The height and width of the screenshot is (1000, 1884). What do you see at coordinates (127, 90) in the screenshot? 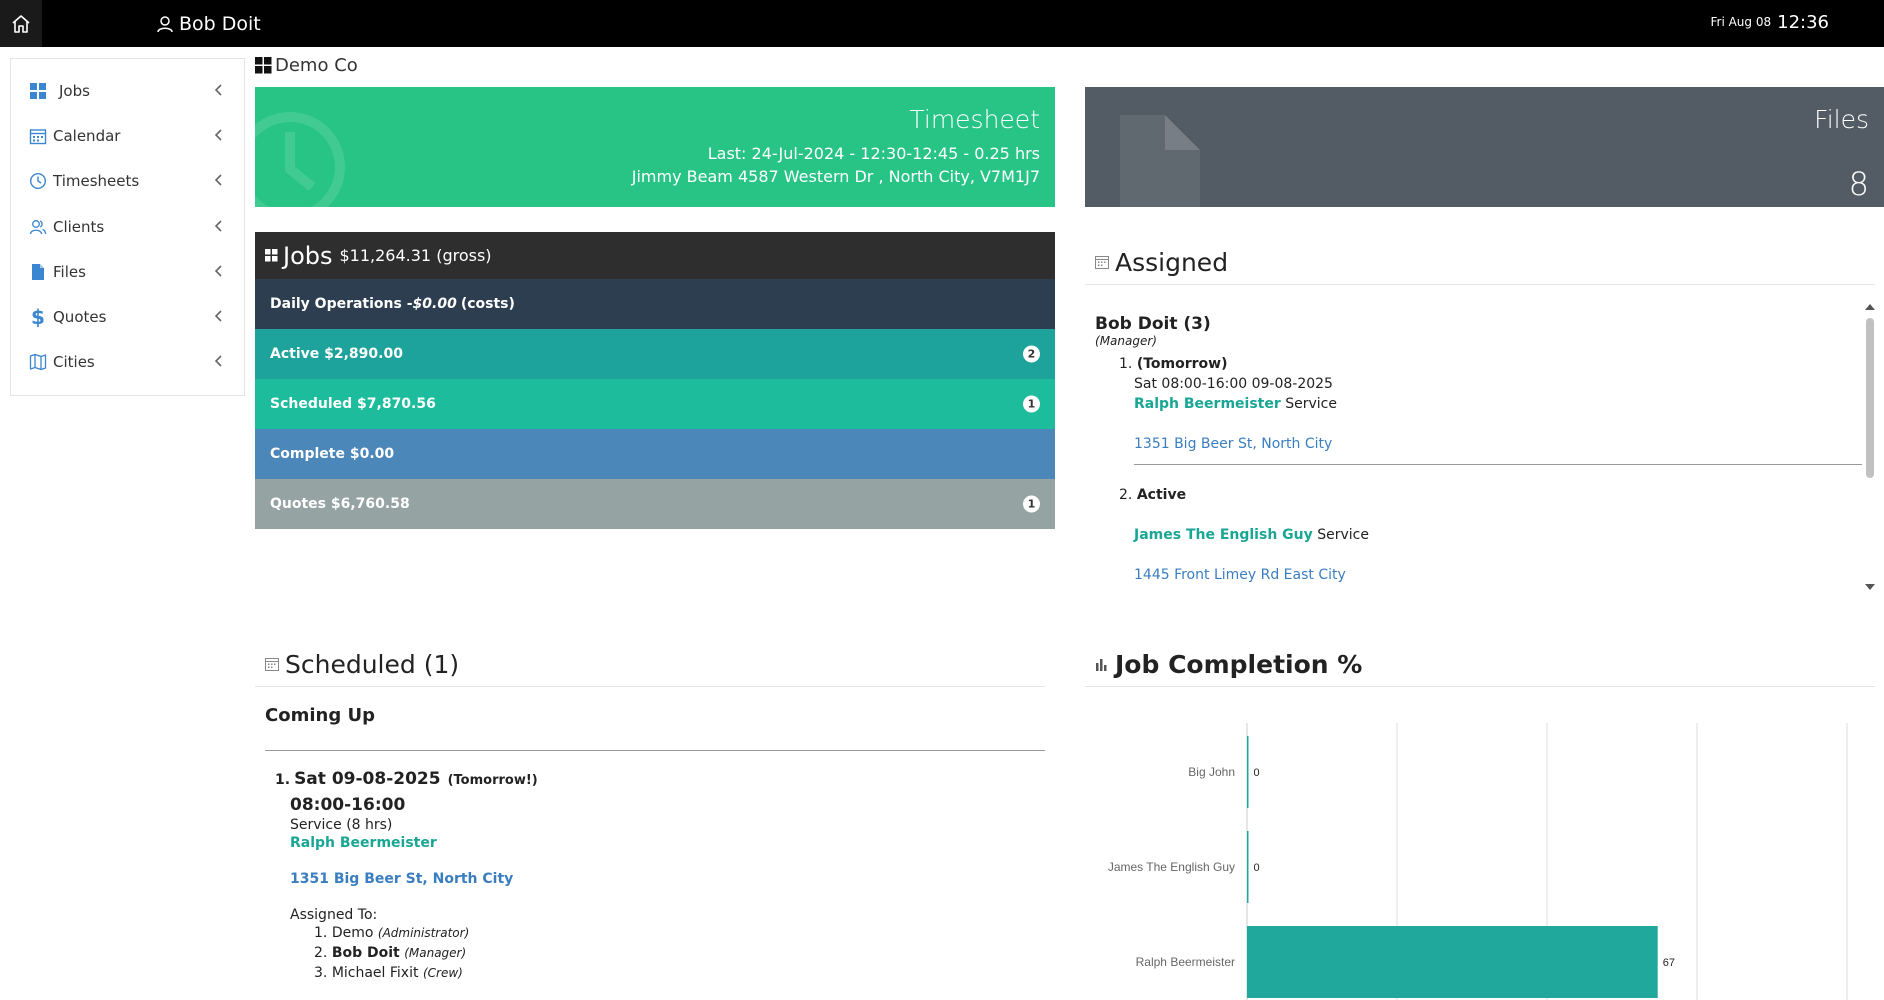
I see `sidebar-item-jobs: Jobs` at bounding box center [127, 90].